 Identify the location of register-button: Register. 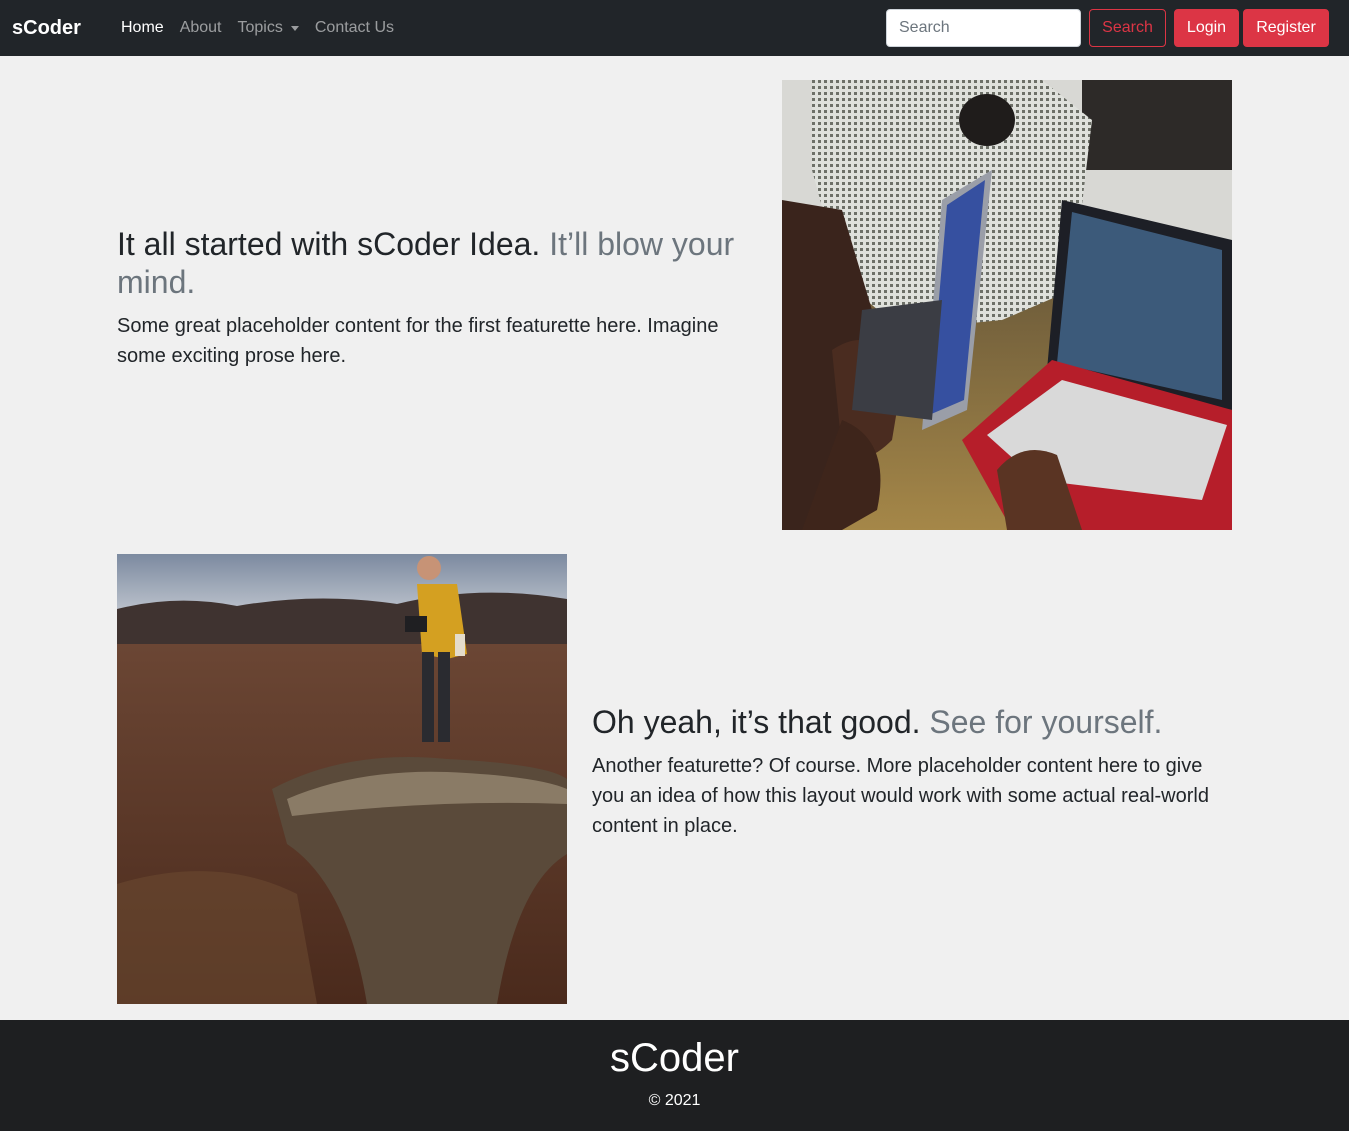
(1286, 28).